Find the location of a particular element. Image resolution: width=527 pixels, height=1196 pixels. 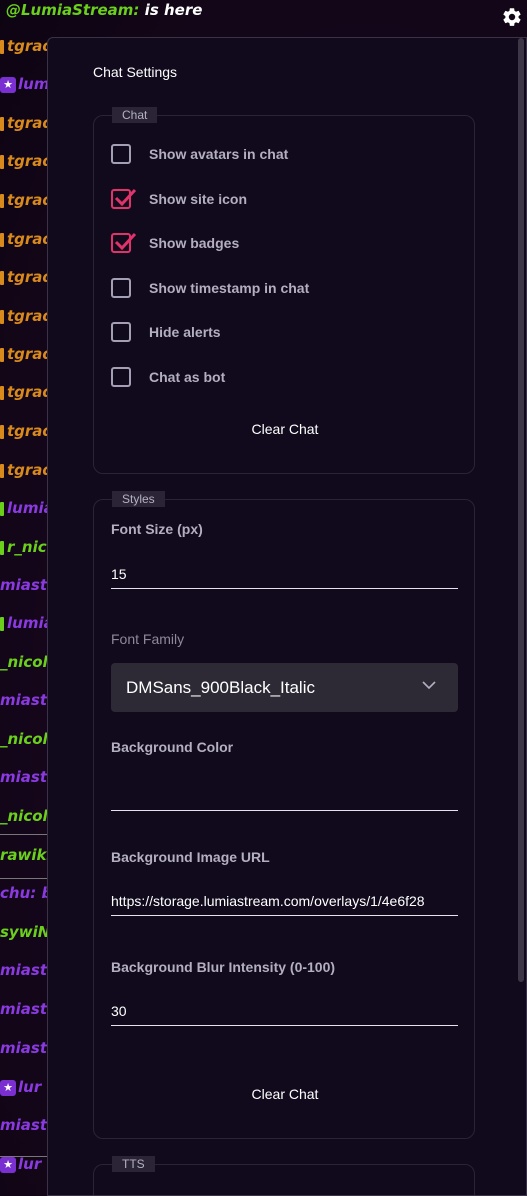

option-label: Hide alerts is located at coordinates (185, 332).